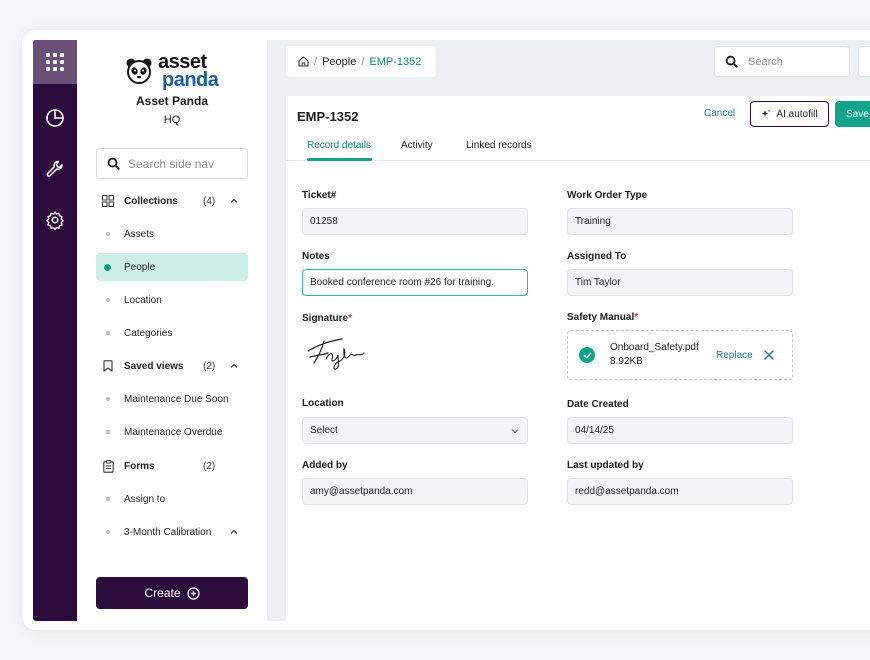 This screenshot has width=870, height=660. Describe the element at coordinates (143, 300) in the screenshot. I see `sidebar-item-label: Location` at that location.